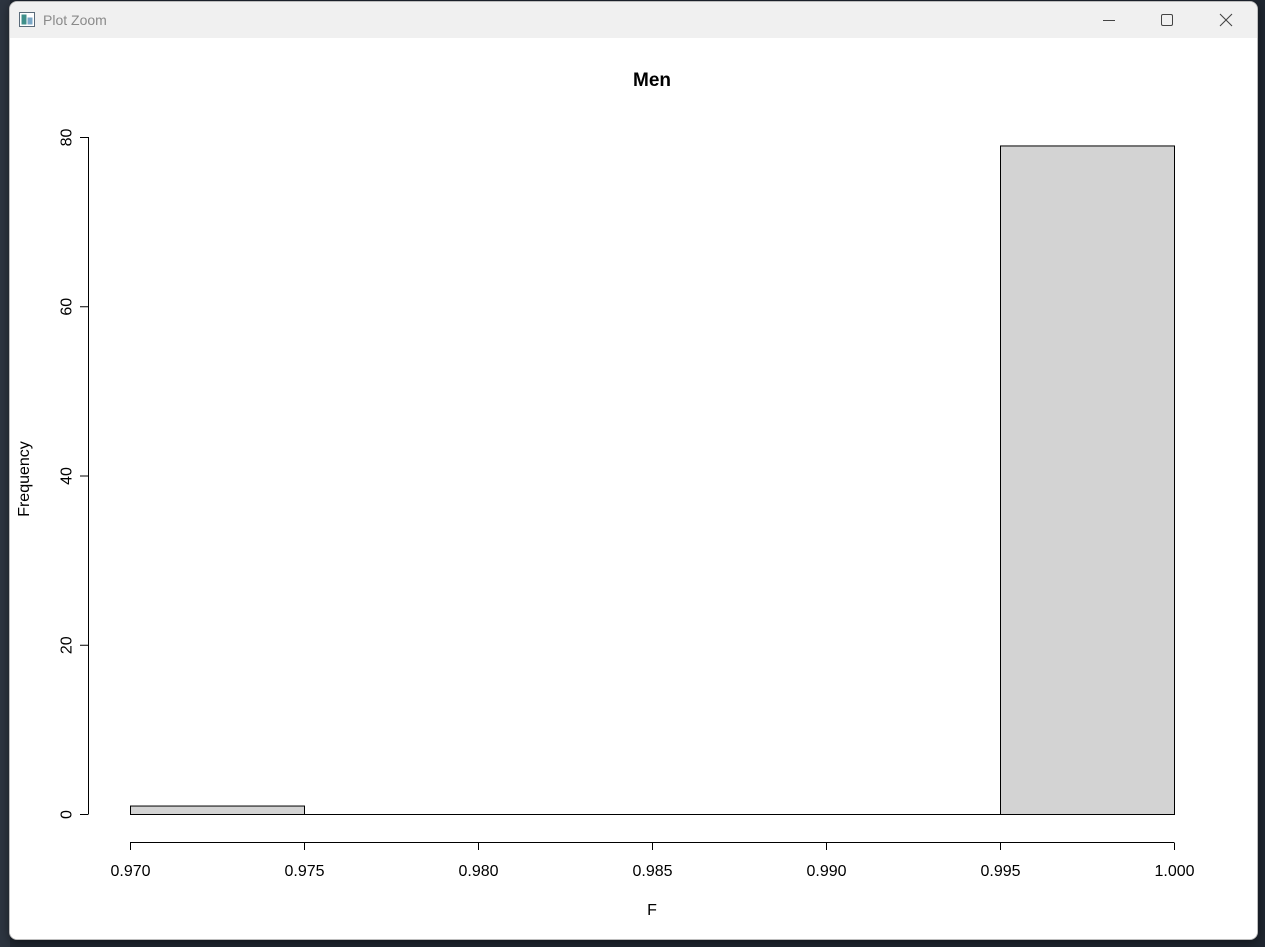 The width and height of the screenshot is (1265, 947). I want to click on title-bar: Plot Zoom, so click(633, 20).